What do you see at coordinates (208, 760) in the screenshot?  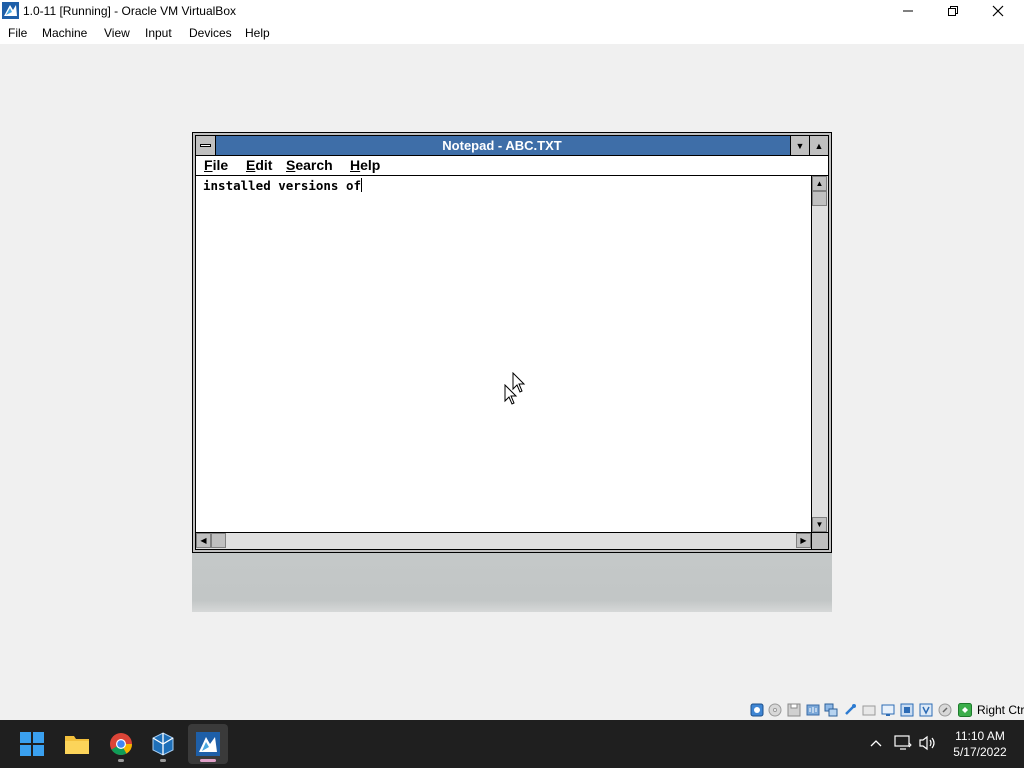 I see `active-indicator` at bounding box center [208, 760].